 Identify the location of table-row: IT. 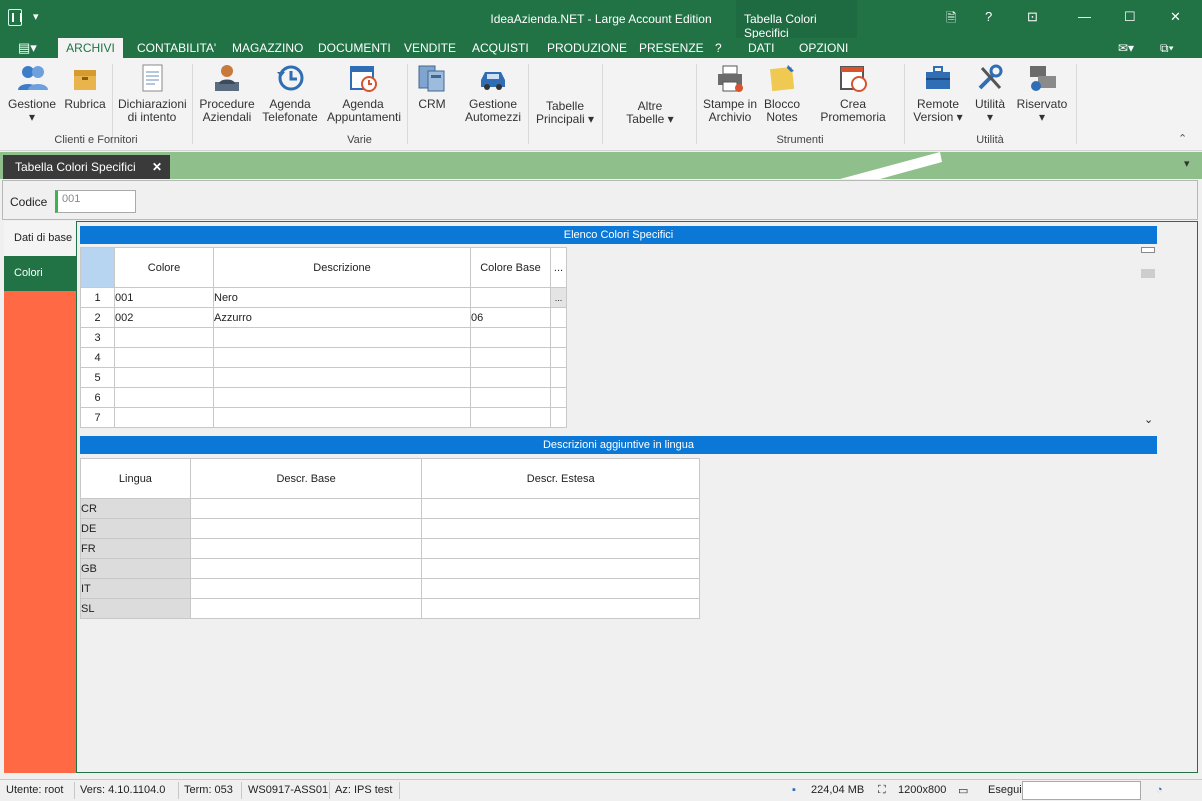
(390, 588).